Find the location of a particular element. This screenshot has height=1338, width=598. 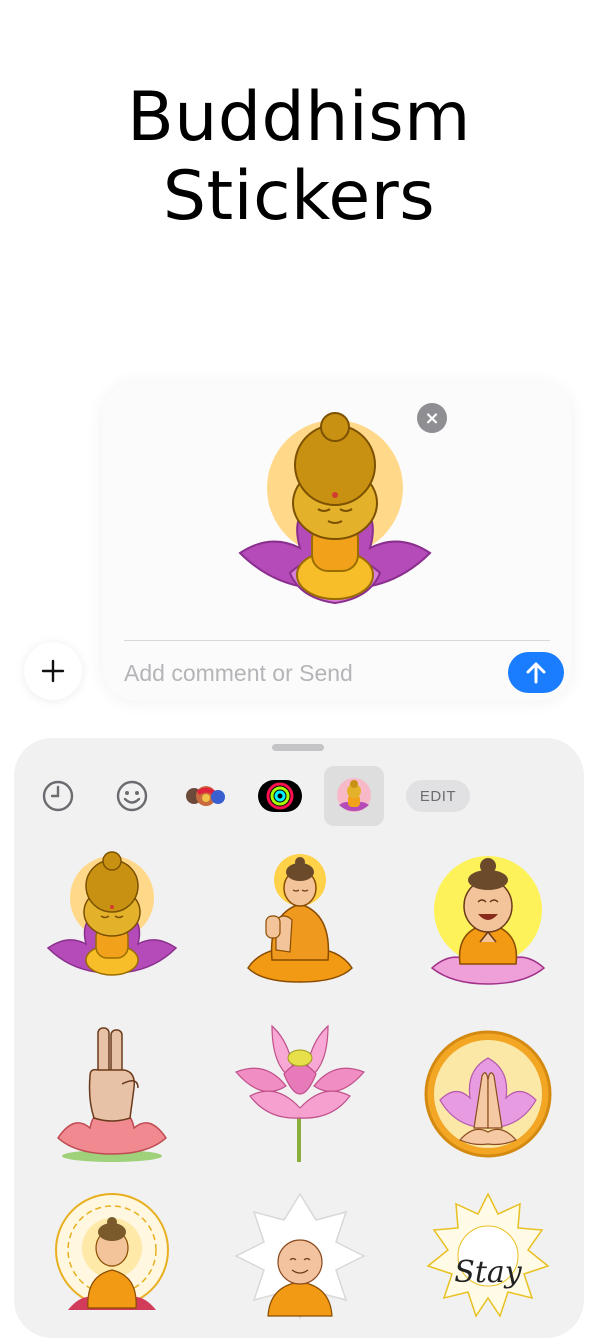

buddhism-stickers-icon is located at coordinates (354, 795).